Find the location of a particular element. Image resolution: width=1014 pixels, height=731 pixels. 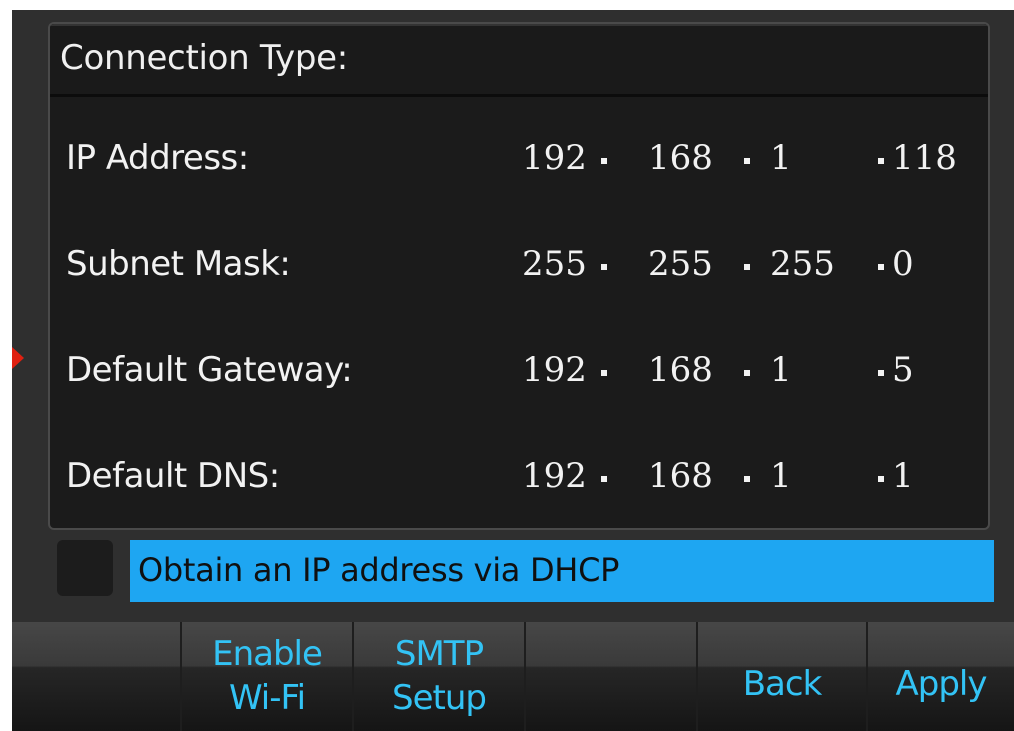

smtp-setup-line1: SMTP is located at coordinates (439, 654).